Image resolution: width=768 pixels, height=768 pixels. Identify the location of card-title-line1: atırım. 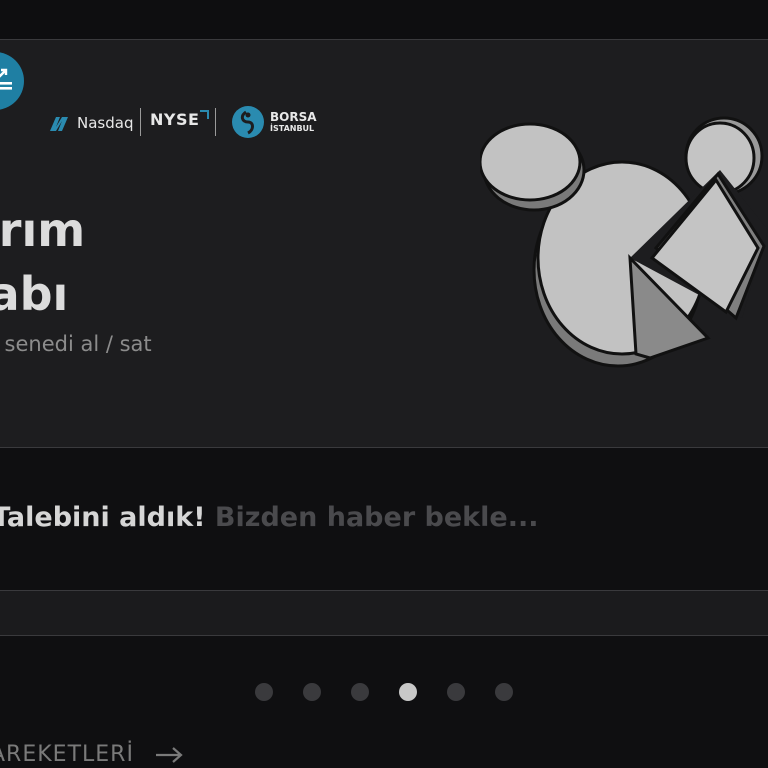
(43, 230).